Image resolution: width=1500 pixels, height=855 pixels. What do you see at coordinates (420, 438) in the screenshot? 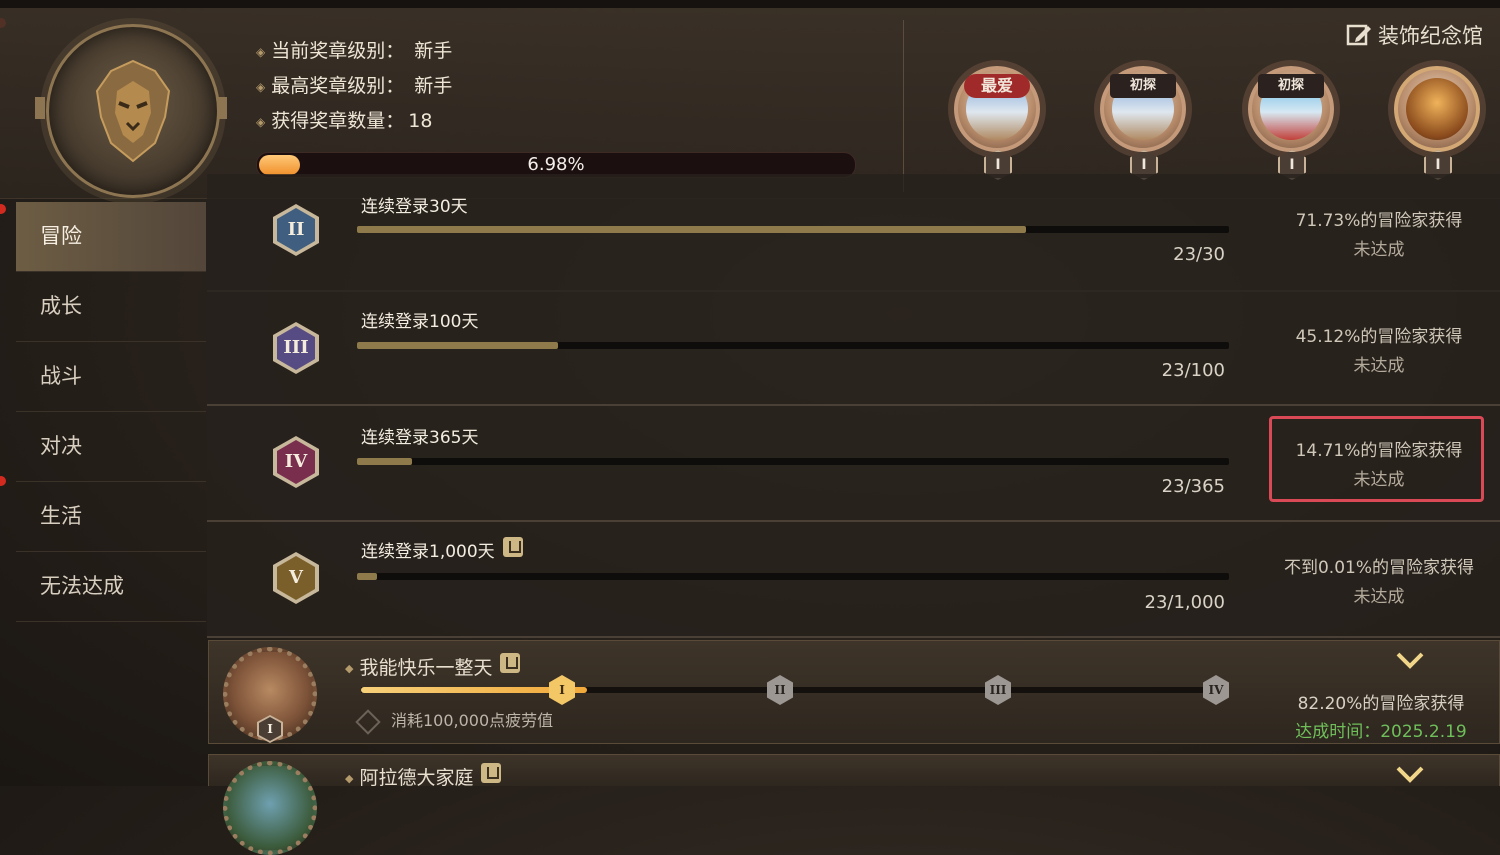
I see `achievement-title: 连续登录365天` at bounding box center [420, 438].